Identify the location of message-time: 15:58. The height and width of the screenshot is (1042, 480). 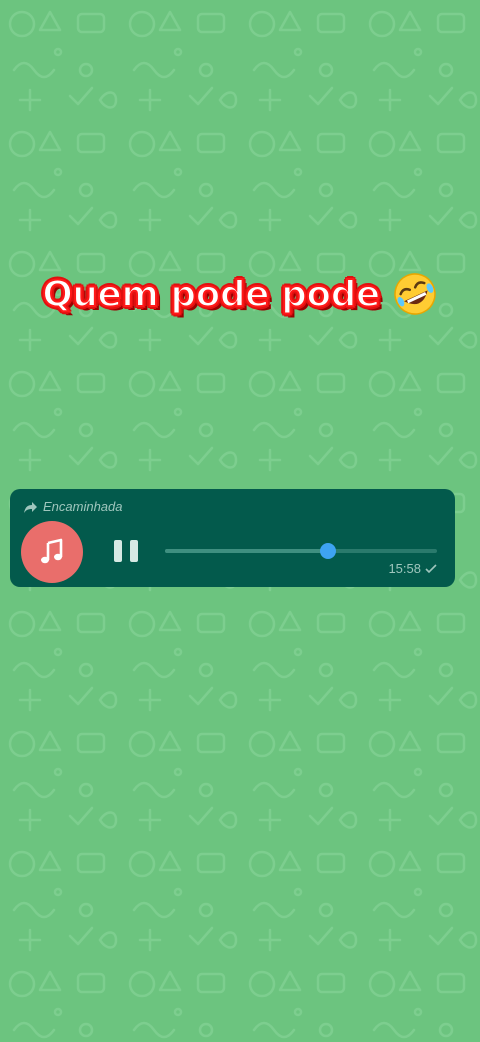
(404, 568).